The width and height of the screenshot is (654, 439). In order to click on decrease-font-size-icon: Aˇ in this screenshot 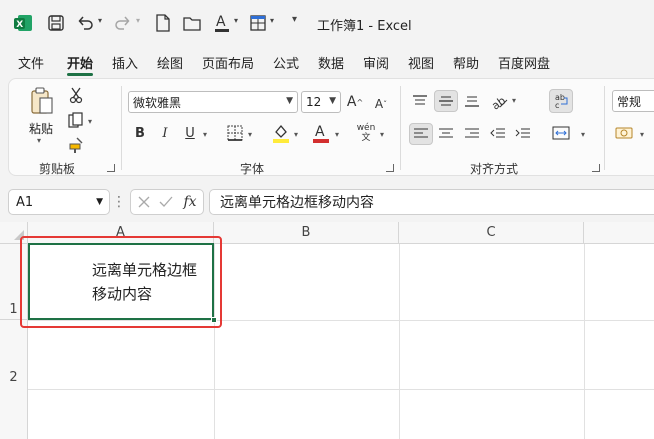, I will do `click(381, 104)`.